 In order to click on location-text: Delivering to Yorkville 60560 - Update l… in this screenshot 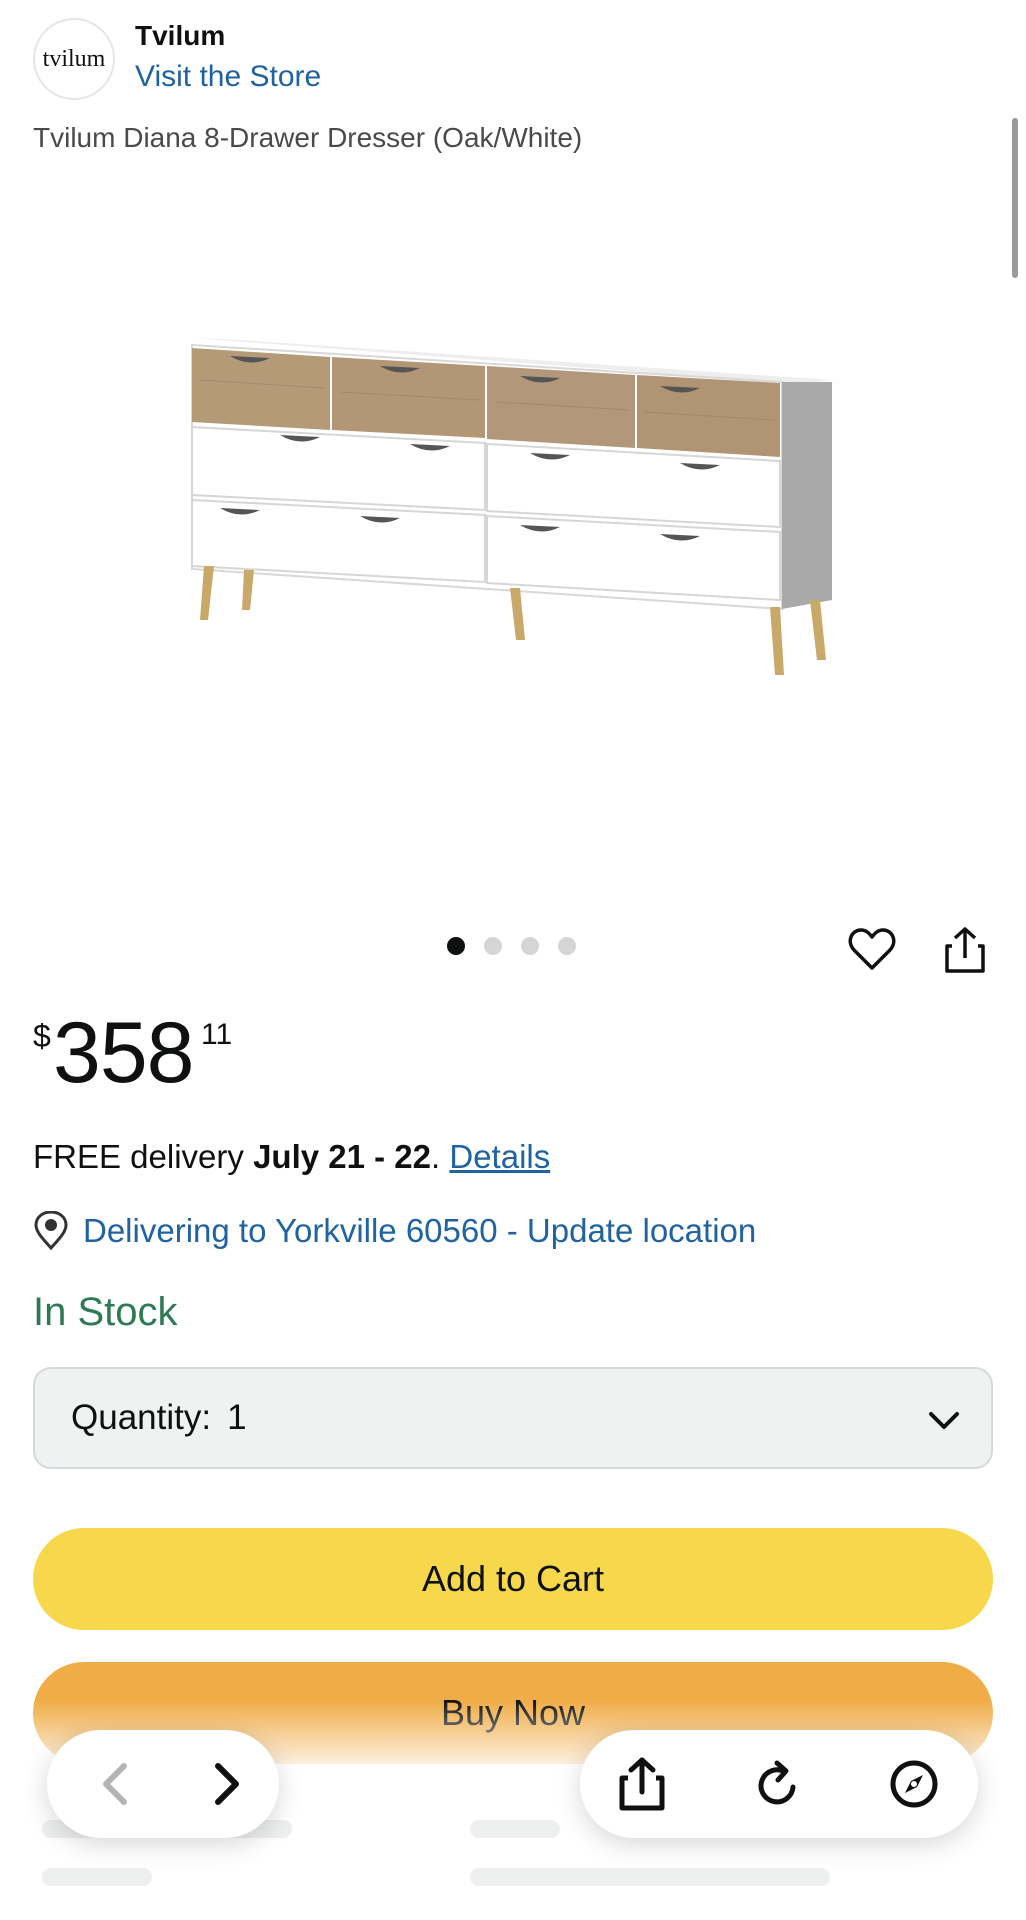, I will do `click(419, 1231)`.